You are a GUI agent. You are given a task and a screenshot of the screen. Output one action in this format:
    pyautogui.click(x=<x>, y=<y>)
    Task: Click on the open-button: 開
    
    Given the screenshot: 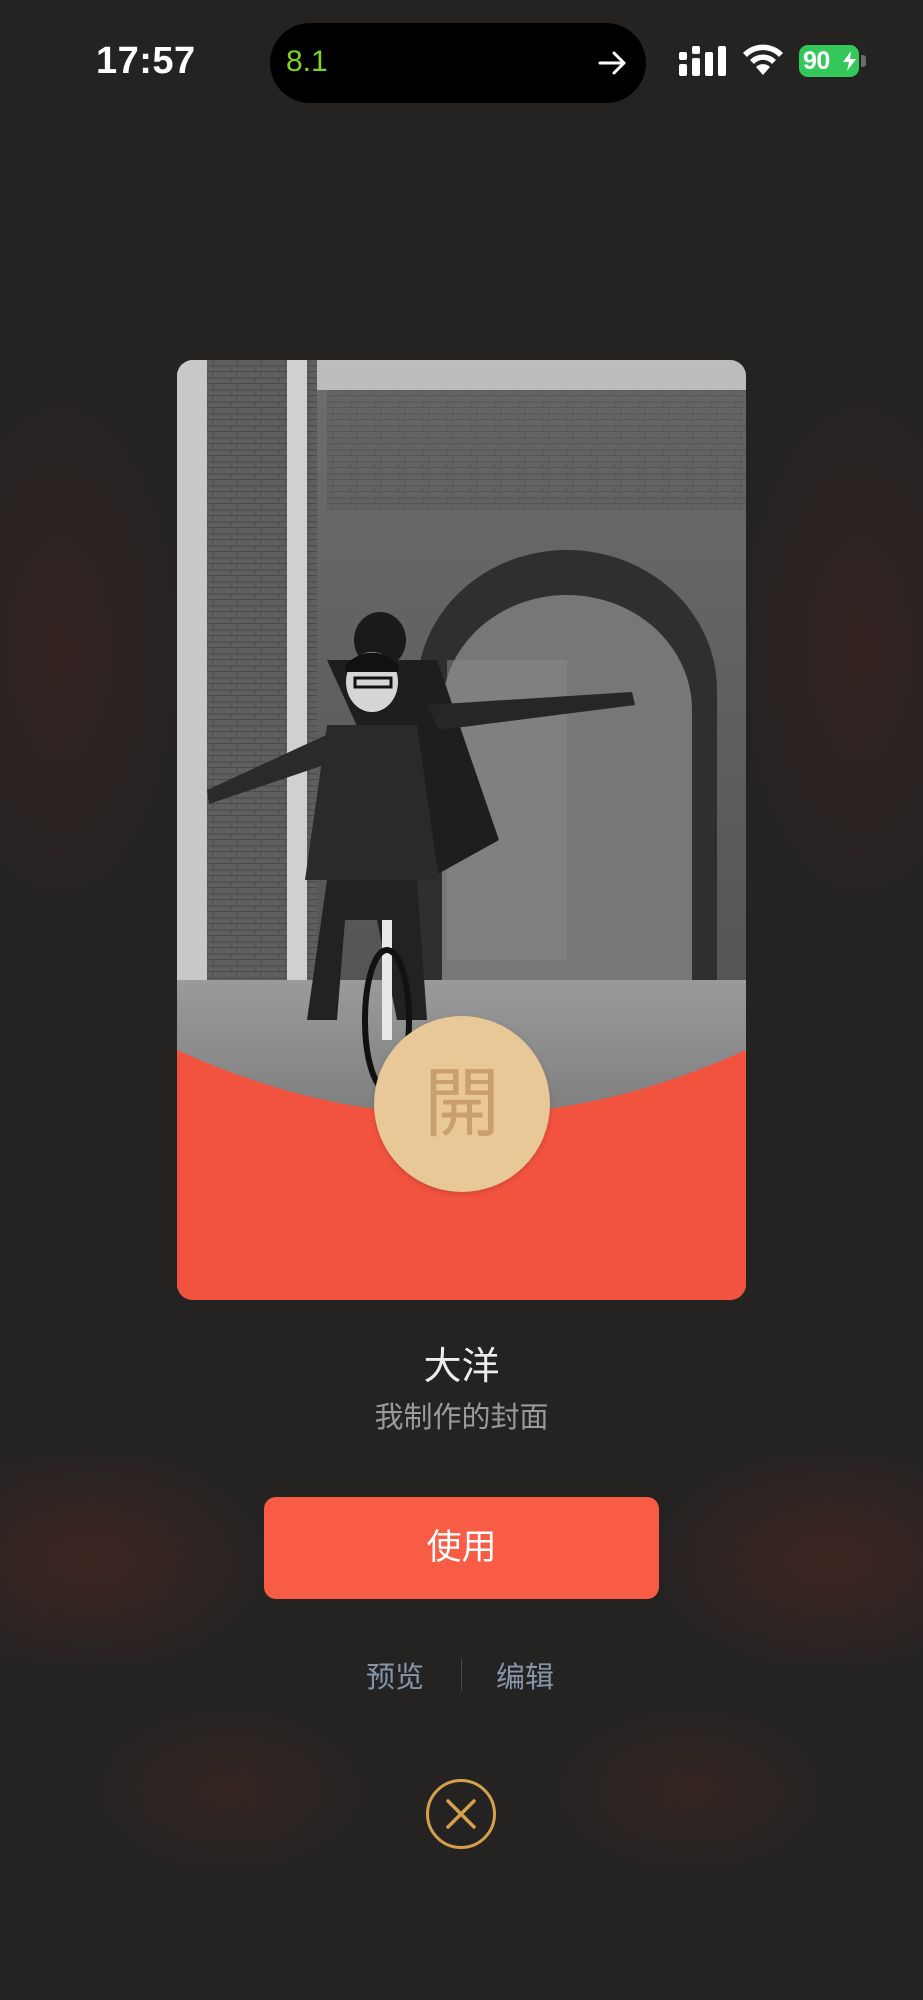 What is the action you would take?
    pyautogui.click(x=462, y=1104)
    